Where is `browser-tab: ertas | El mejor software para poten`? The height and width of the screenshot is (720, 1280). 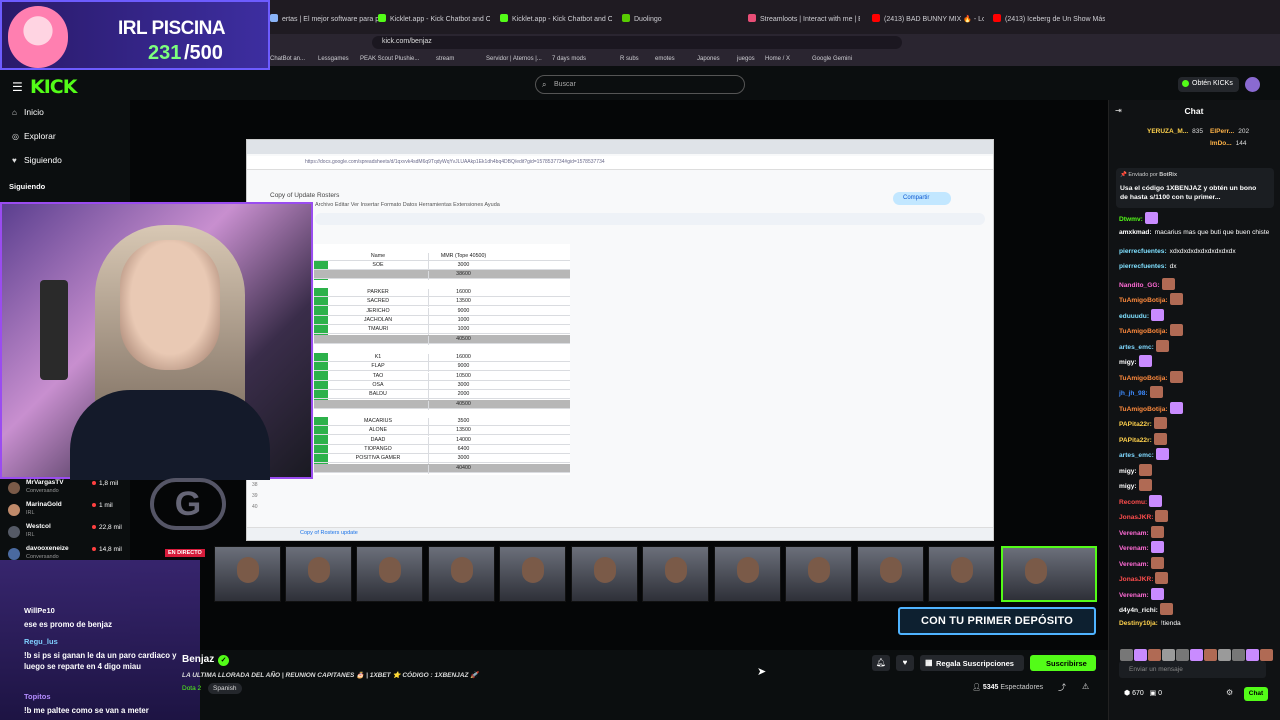
browser-tab: ertas | El mejor software para poten is located at coordinates (326, 22).